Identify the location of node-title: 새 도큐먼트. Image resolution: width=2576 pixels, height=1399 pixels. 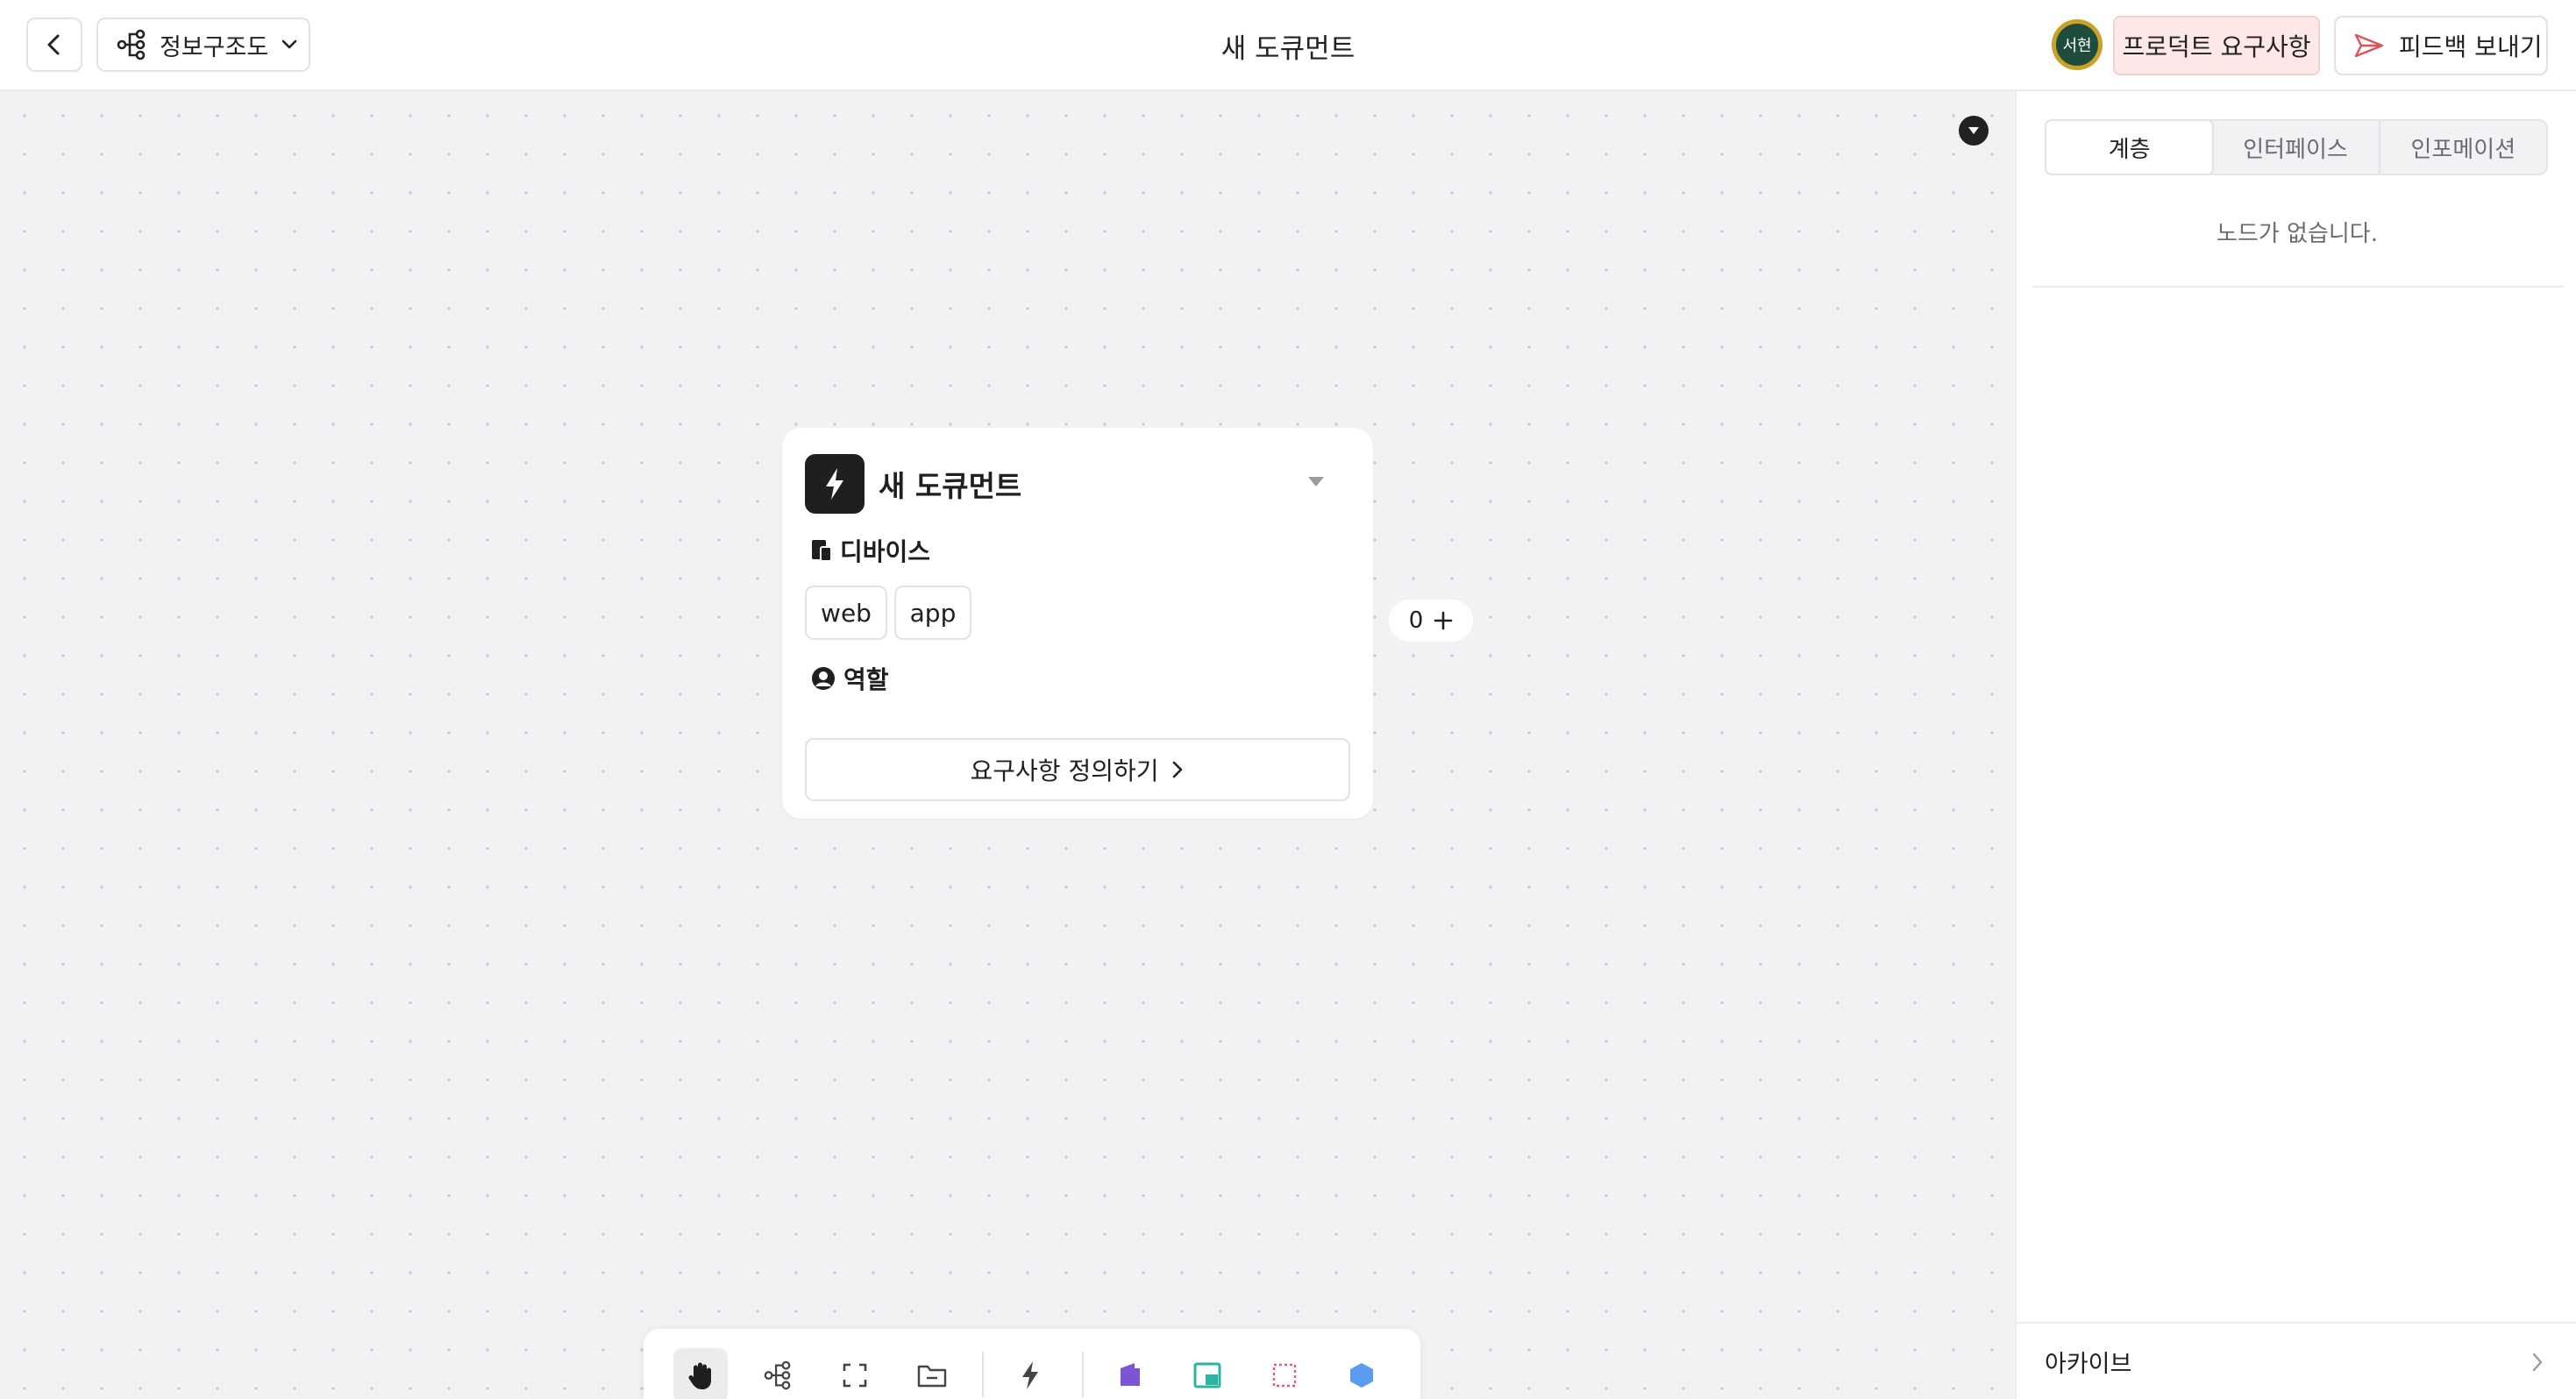
(950, 486).